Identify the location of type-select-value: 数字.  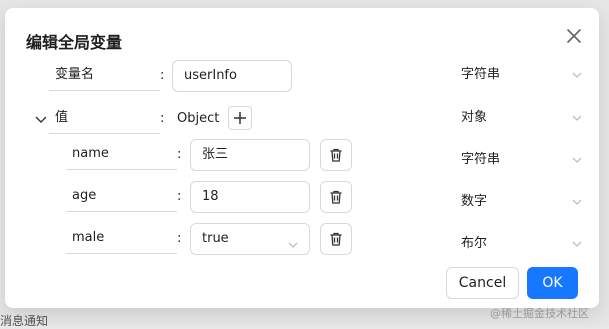
(474, 201).